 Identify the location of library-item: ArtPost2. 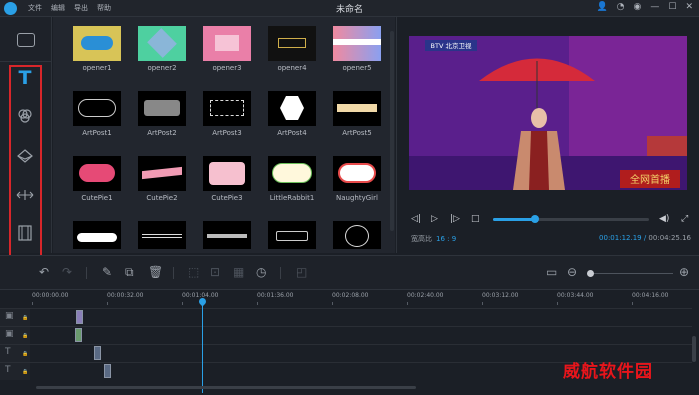
(162, 114).